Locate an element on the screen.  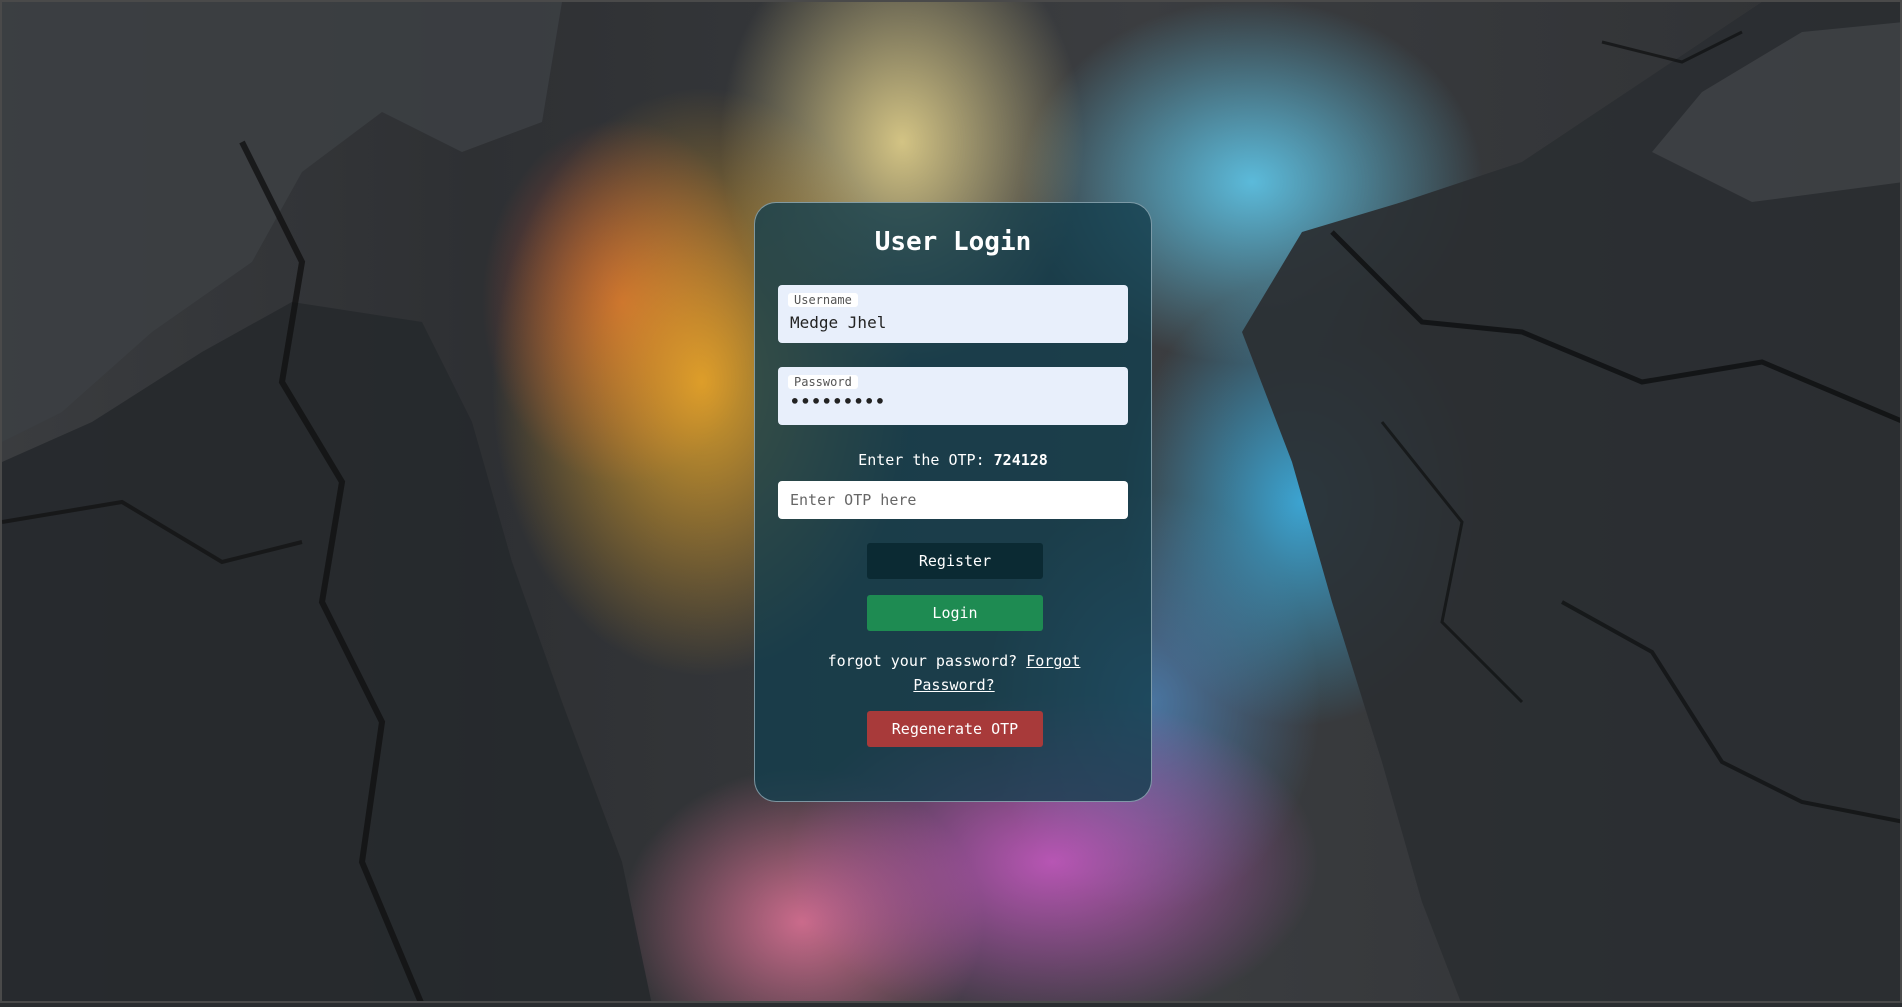
username-label: Username is located at coordinates (823, 300).